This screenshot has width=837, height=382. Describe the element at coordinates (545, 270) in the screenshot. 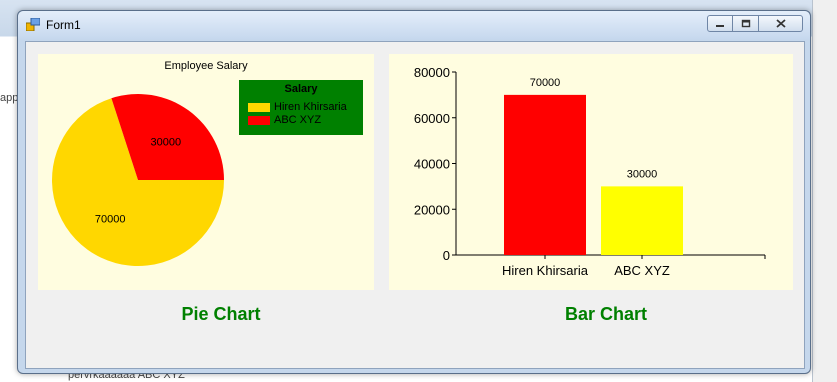

I see `x-tick-label: Hiren Khirsaria` at that location.